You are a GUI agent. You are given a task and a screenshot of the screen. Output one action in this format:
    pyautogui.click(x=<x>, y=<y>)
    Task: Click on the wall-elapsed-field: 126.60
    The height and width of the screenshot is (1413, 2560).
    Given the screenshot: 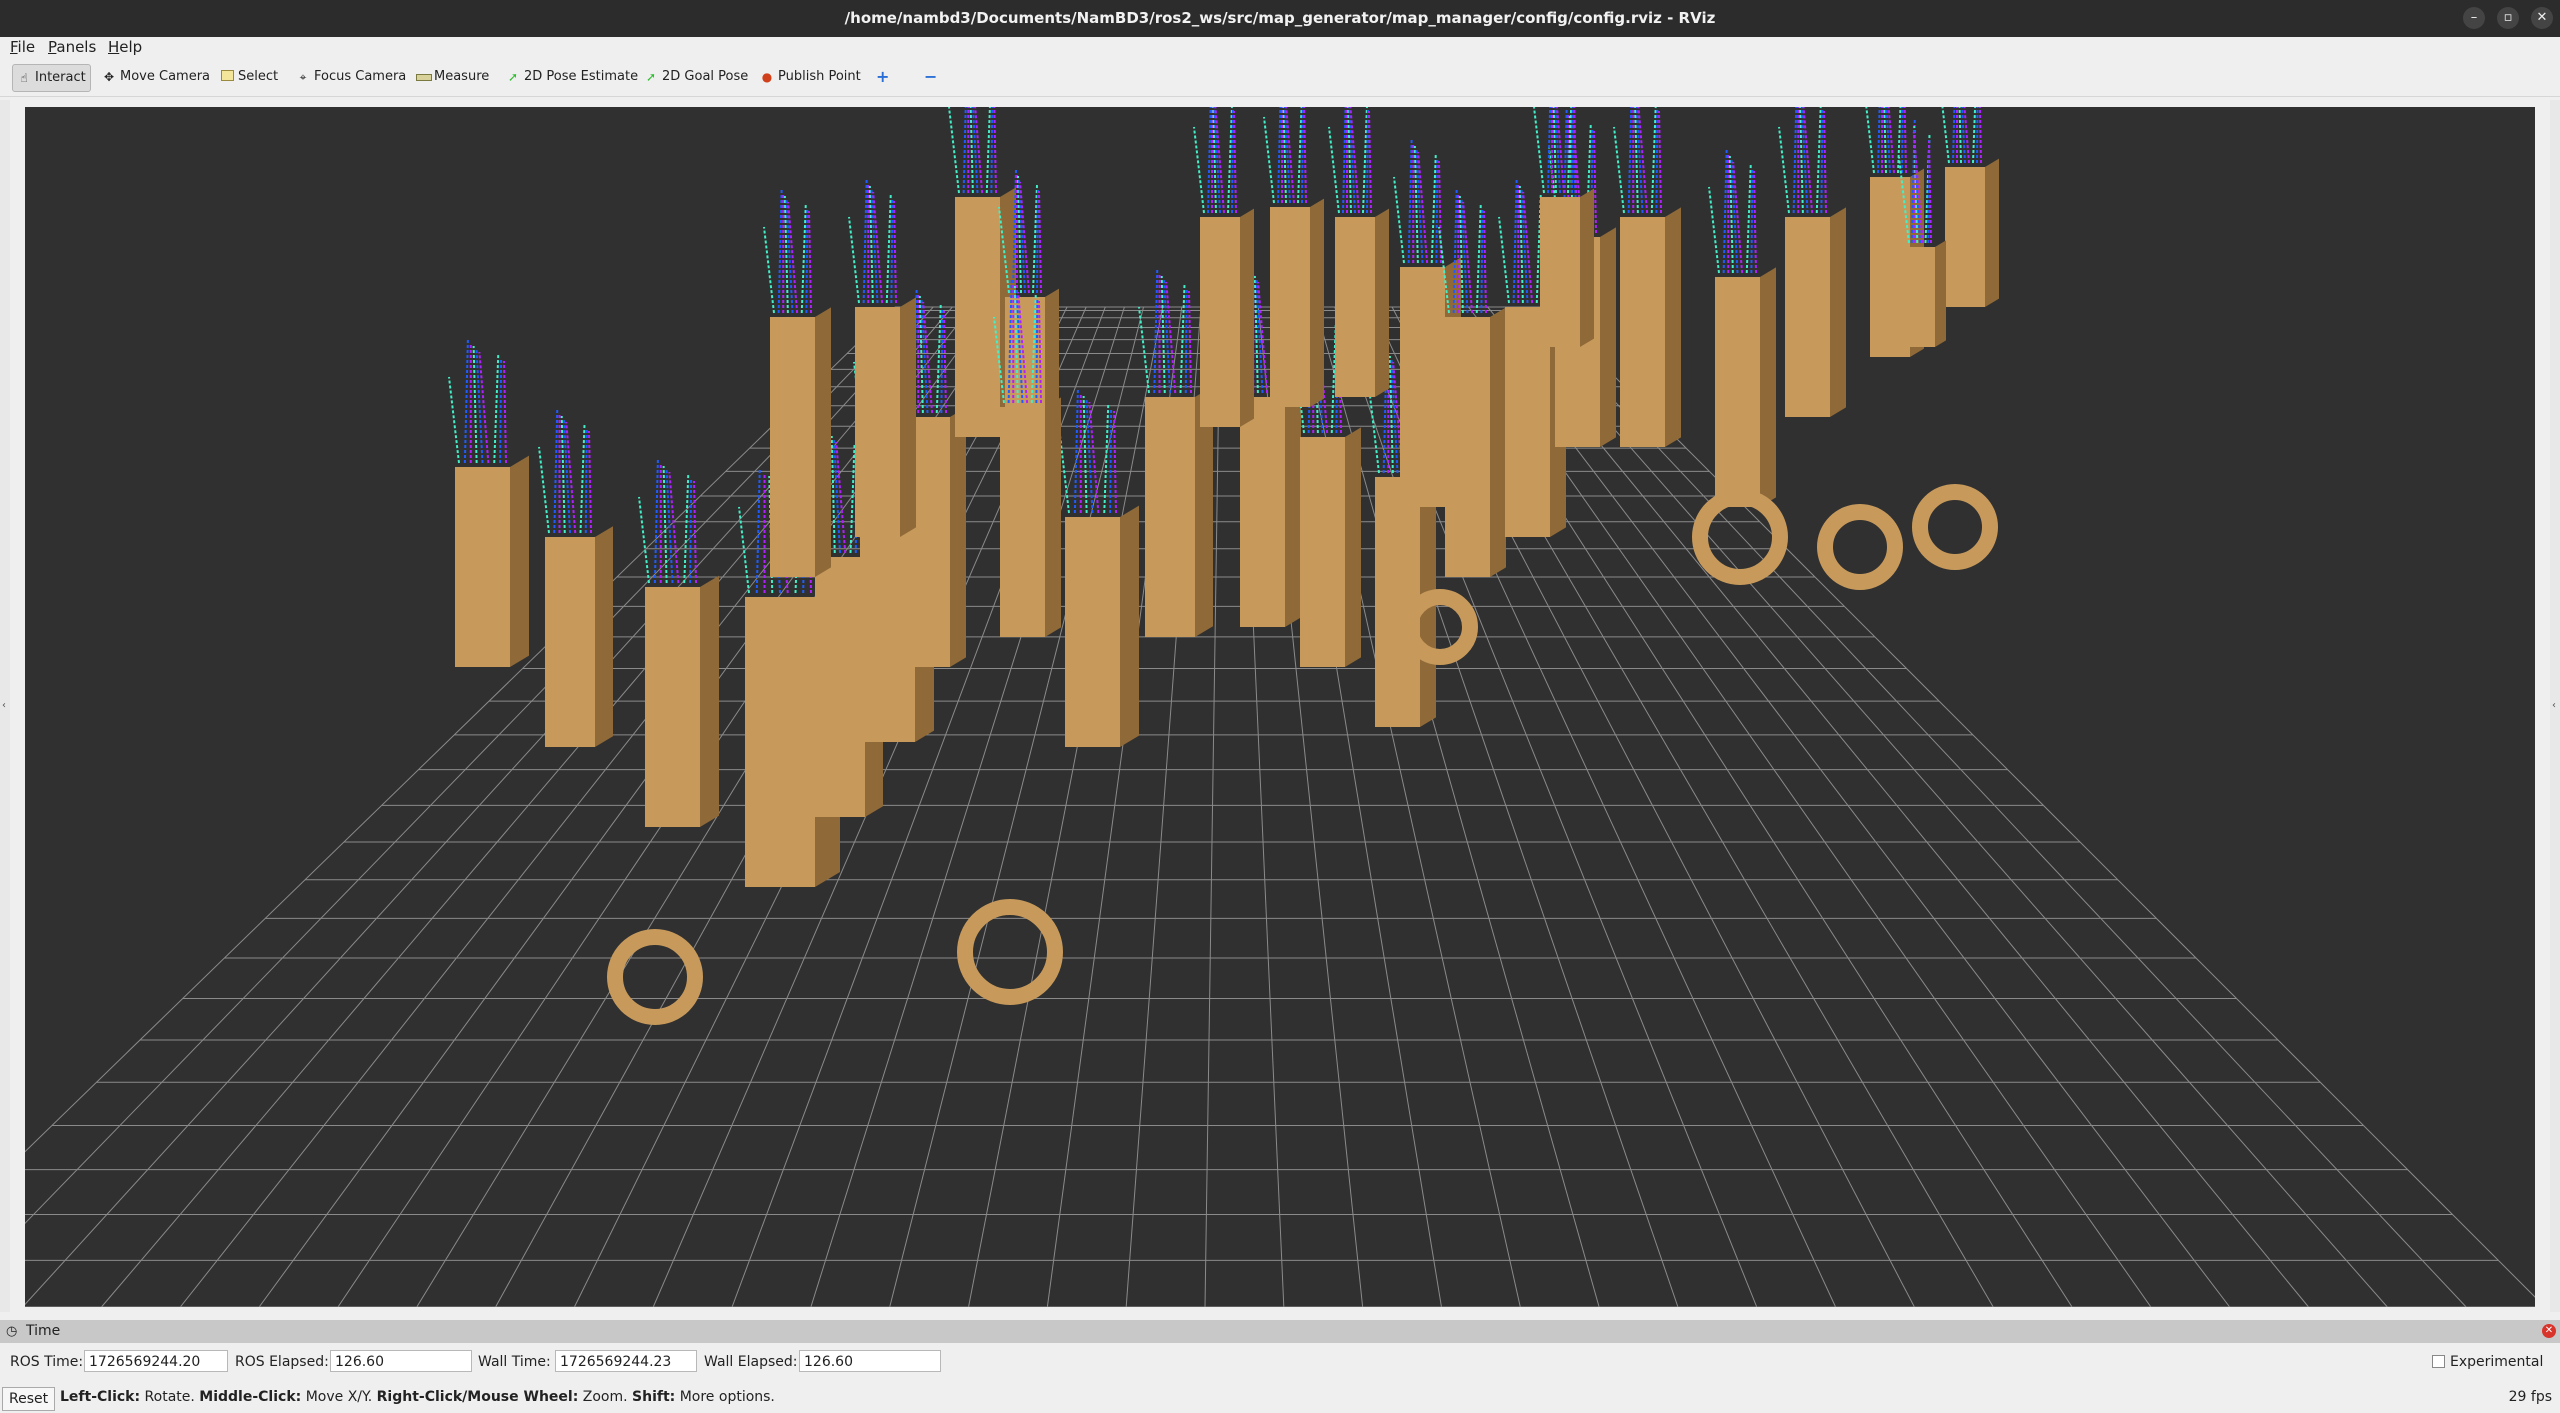 What is the action you would take?
    pyautogui.click(x=870, y=1361)
    